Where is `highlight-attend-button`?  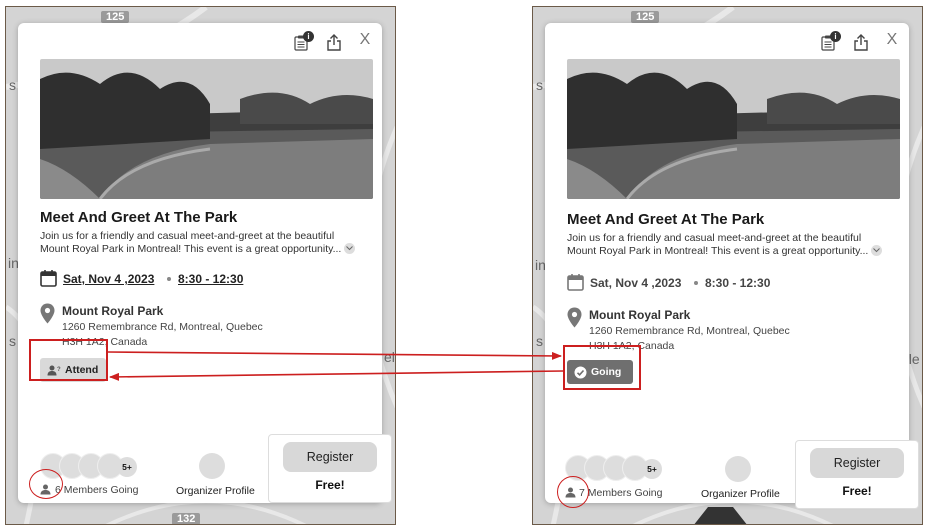
highlight-attend-button is located at coordinates (68, 360).